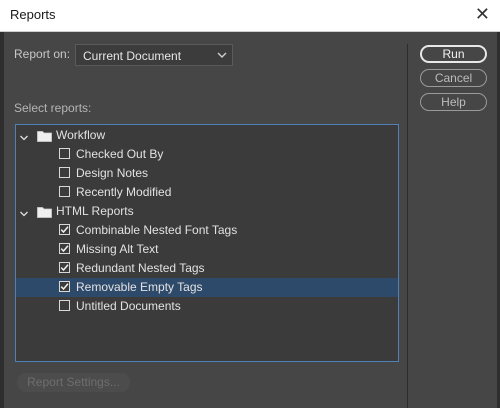 The image size is (500, 408). I want to click on tree-item-design-notes: Design Notes, so click(207, 173).